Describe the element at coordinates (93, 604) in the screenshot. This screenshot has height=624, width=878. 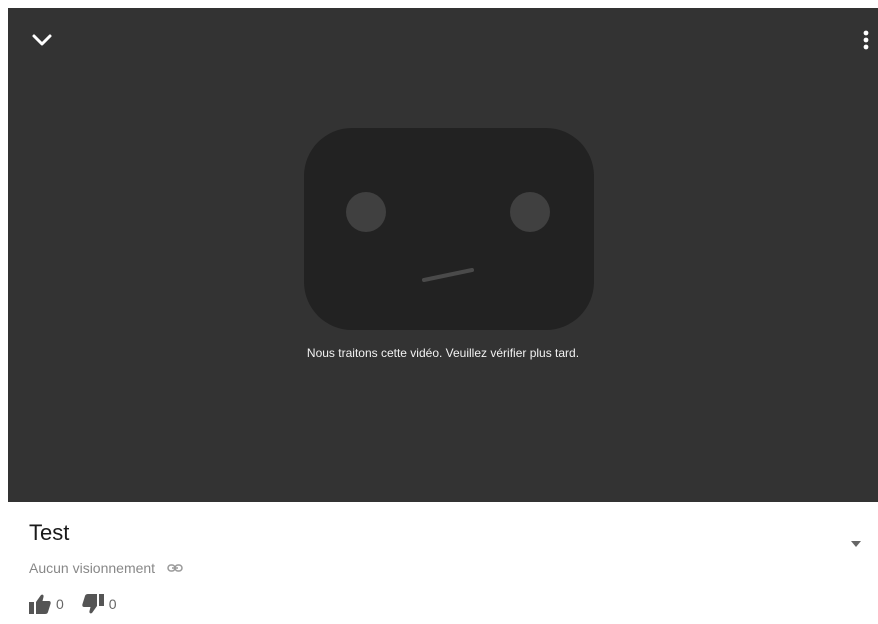
I see `thumb-down-icon` at that location.